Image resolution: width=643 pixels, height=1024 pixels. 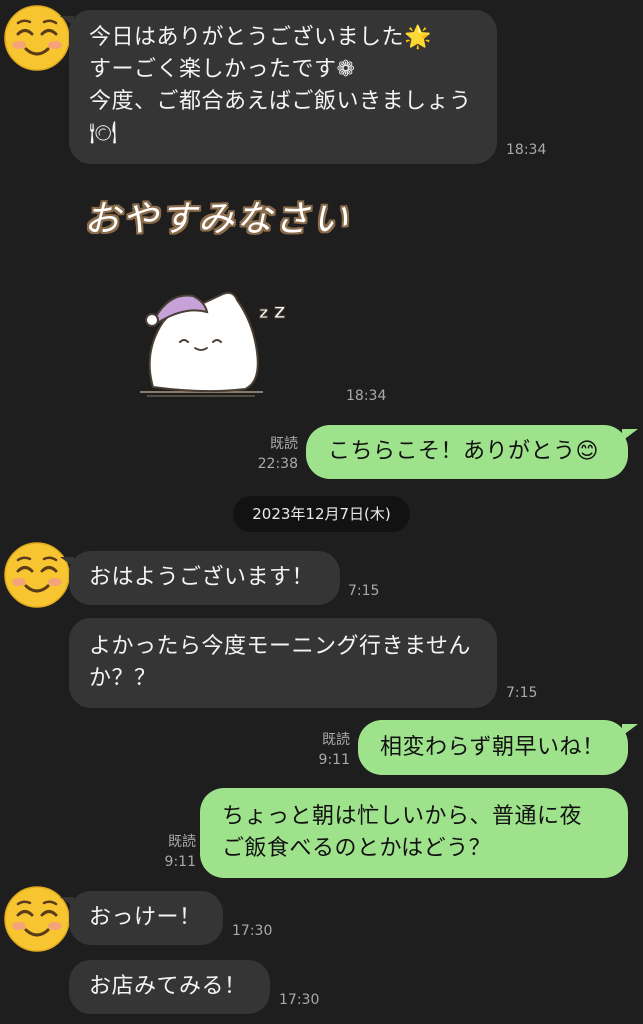 What do you see at coordinates (414, 833) in the screenshot?
I see `outgoing-message-6: ちょっと朝は忙しいから、普通に夜 ご飯食べるのとかはどう？` at bounding box center [414, 833].